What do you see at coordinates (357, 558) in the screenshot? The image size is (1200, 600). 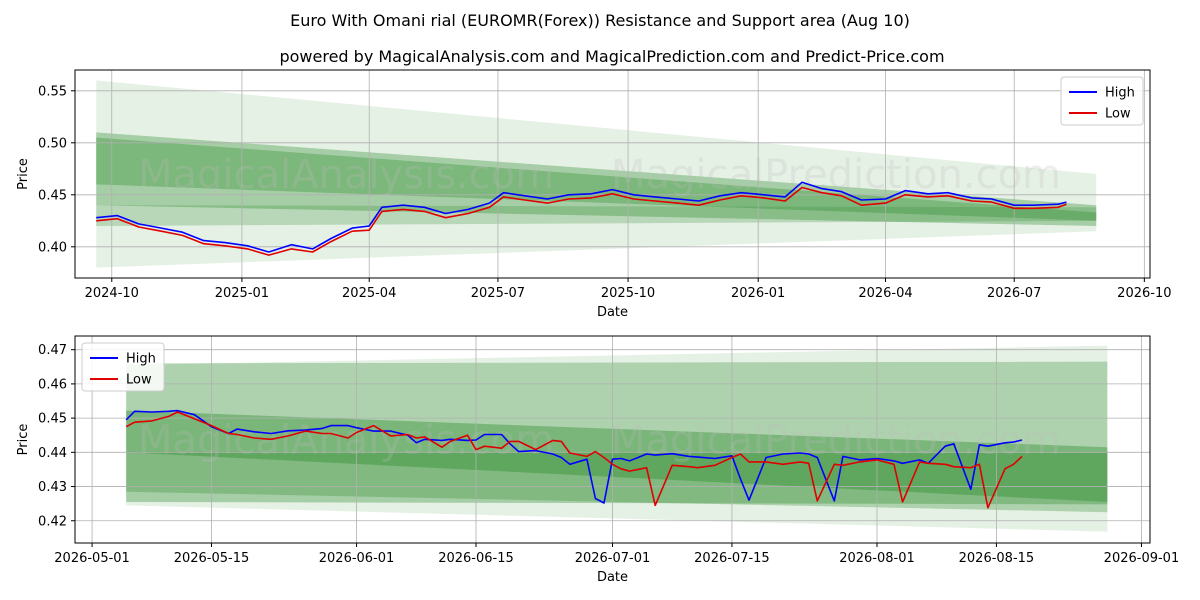 I see `c1-x-tick-label: 2026-06-01` at bounding box center [357, 558].